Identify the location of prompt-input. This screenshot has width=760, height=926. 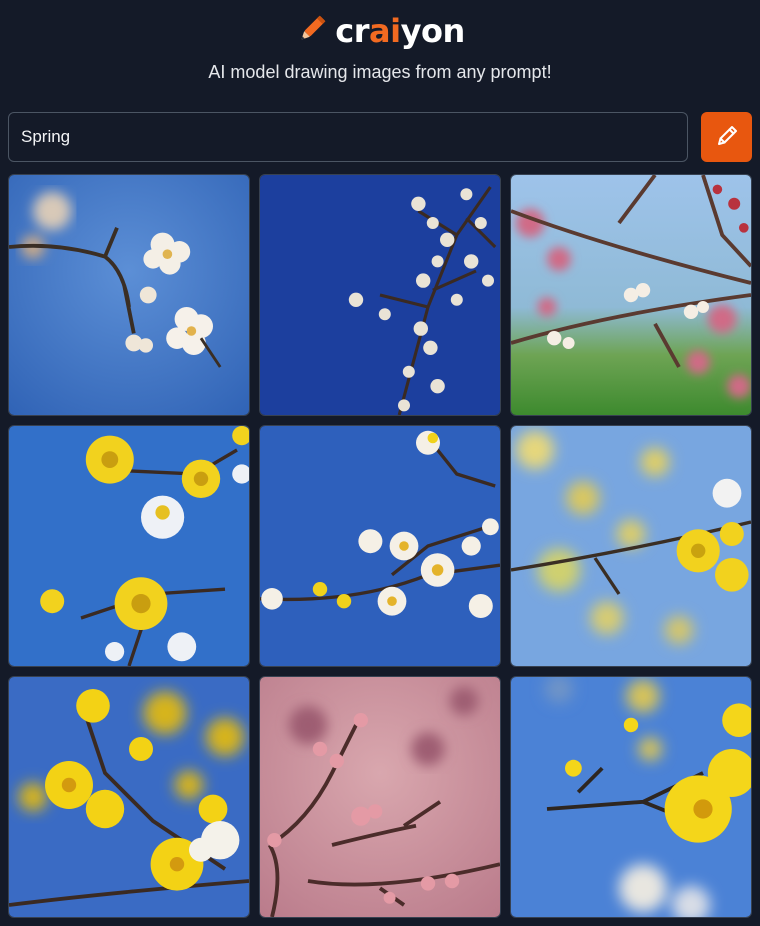
(348, 137).